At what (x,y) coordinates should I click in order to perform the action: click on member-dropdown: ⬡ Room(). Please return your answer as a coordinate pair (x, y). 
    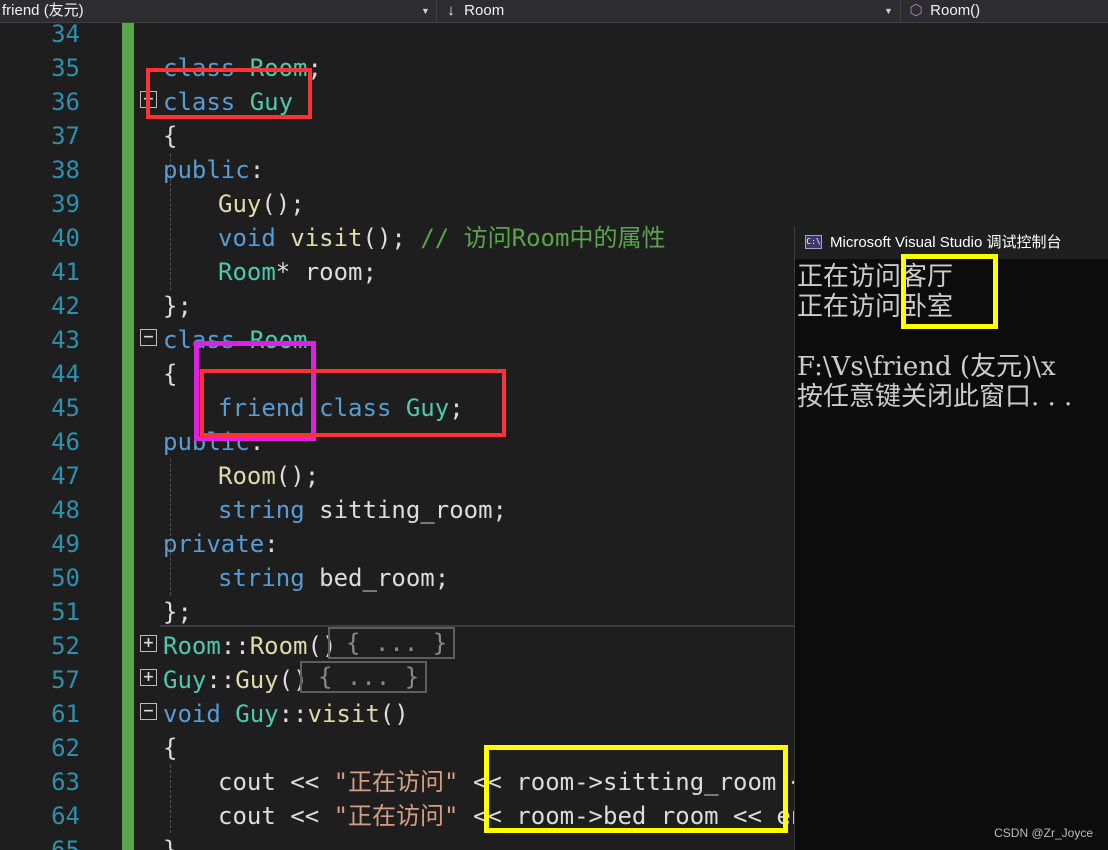
    Looking at the image, I should click on (1006, 11).